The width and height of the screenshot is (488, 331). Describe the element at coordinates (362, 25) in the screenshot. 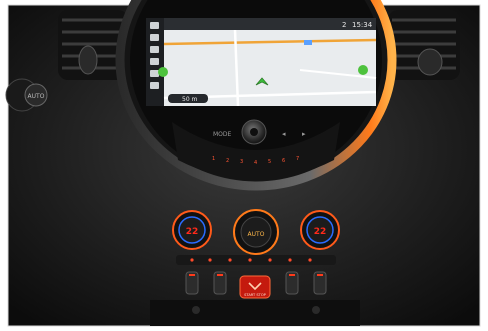

I see `status-time: 15:34` at that location.